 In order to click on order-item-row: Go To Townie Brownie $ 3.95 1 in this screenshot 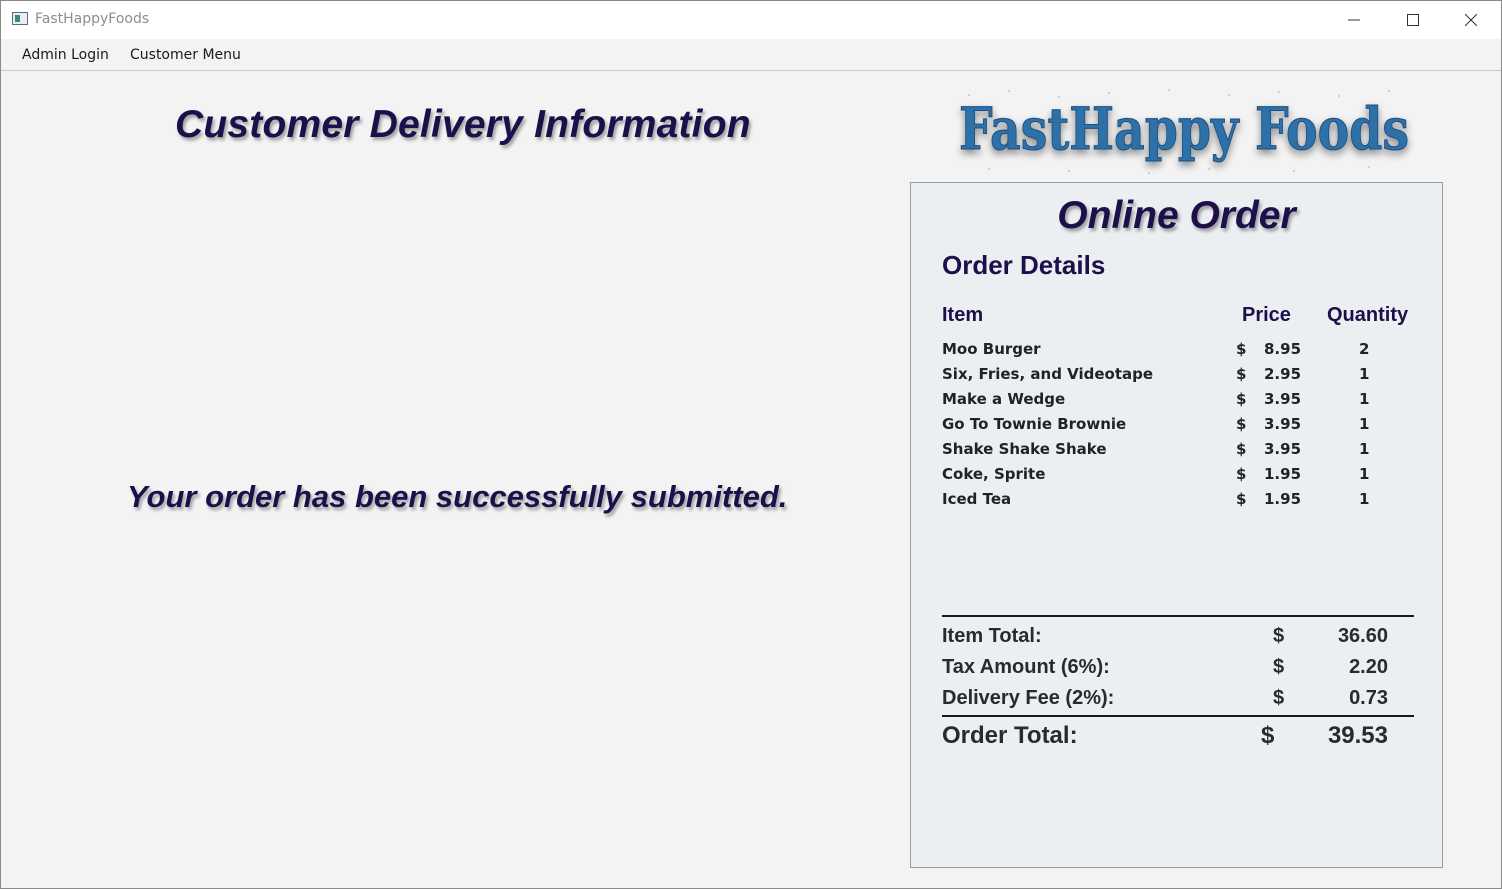, I will do `click(1176, 427)`.